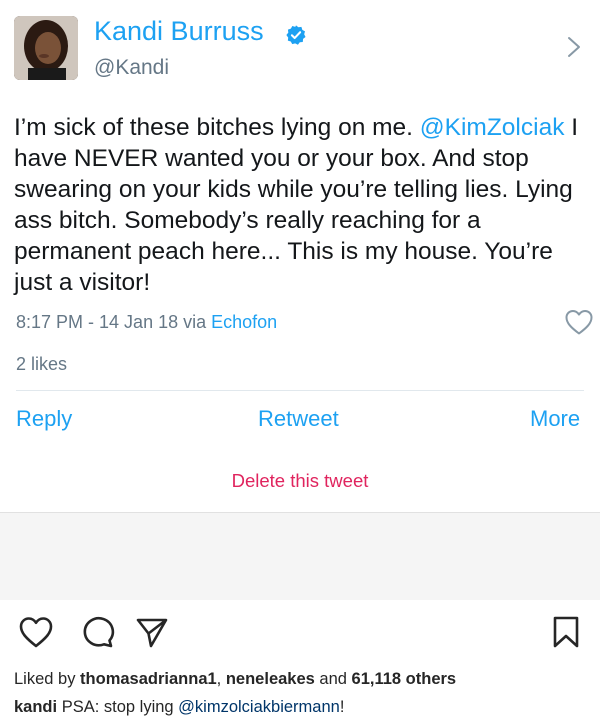 Image resolution: width=600 pixels, height=725 pixels. What do you see at coordinates (259, 707) in the screenshot?
I see `caption-mention-link: @kimzolciakbiermann` at bounding box center [259, 707].